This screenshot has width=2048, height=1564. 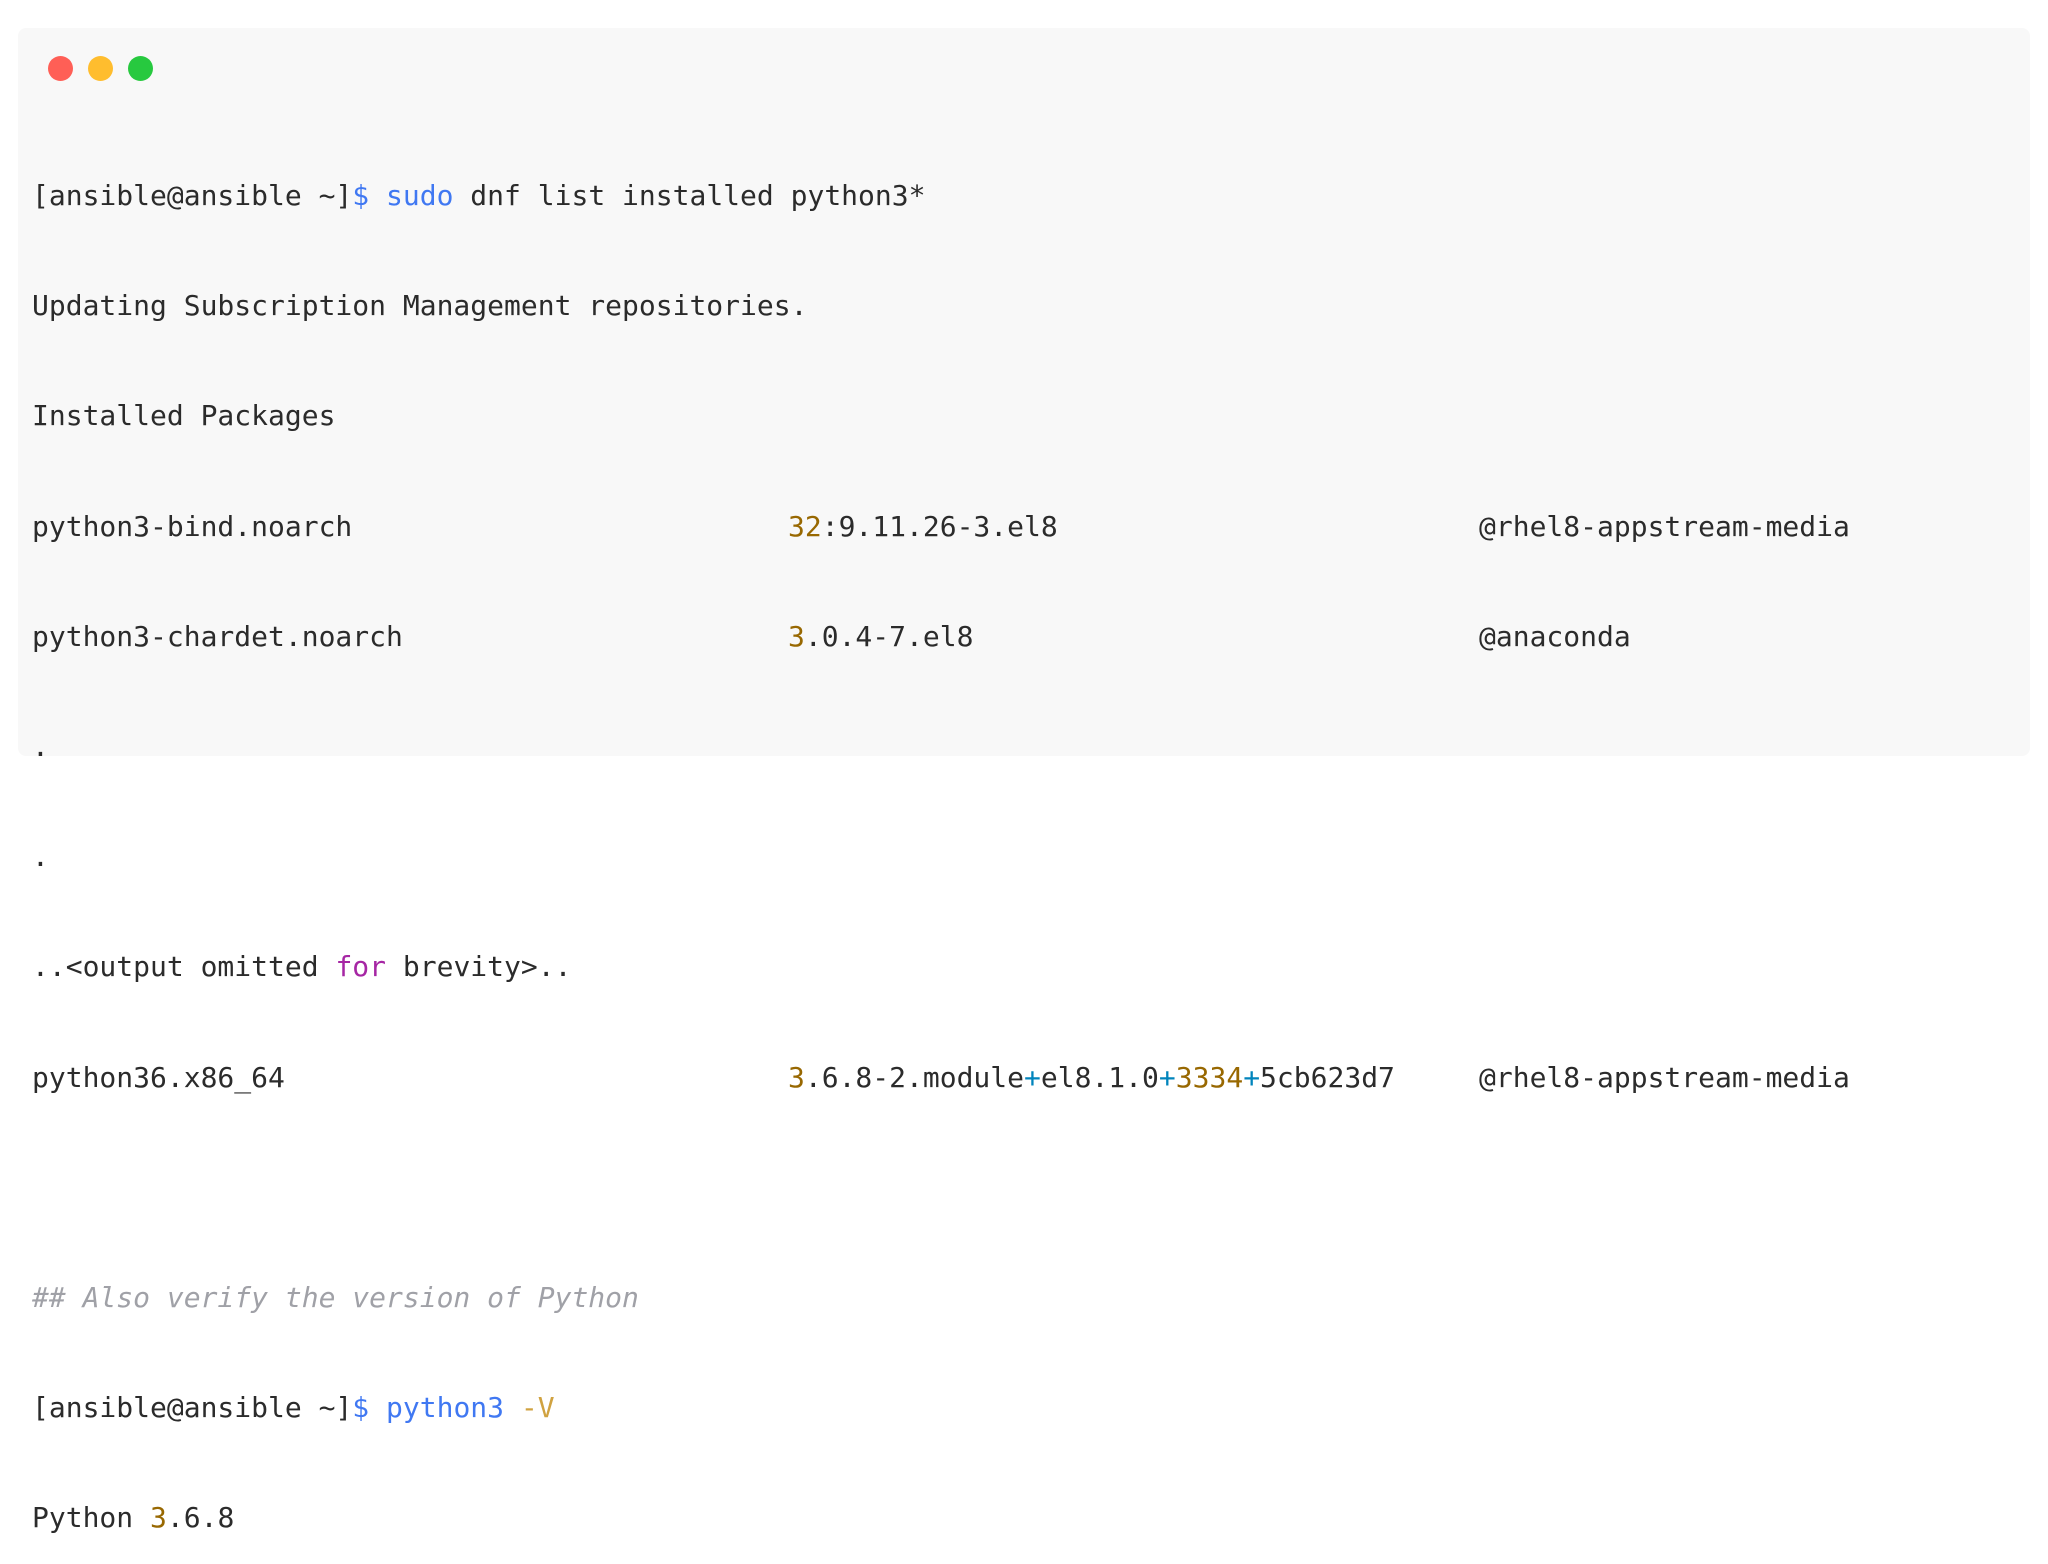 I want to click on package-name: python3-chardet.noarch, so click(x=217, y=636).